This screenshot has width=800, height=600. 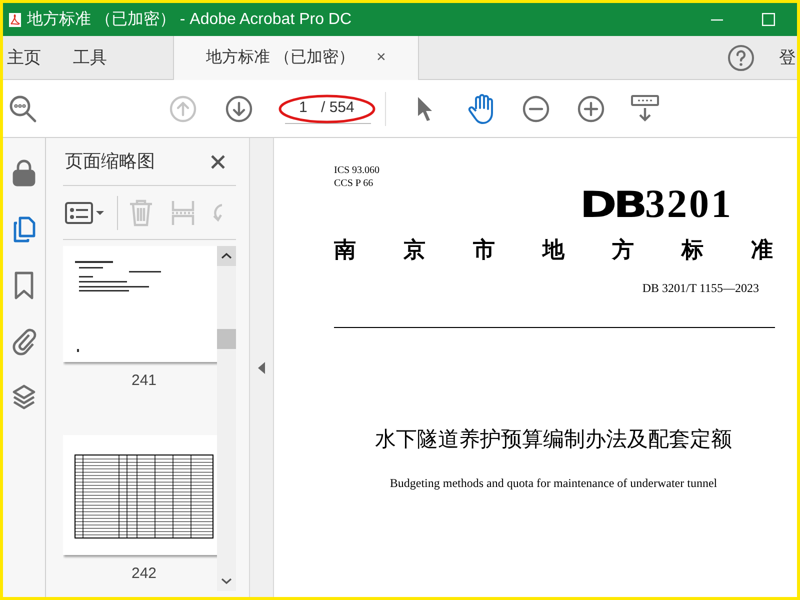 I want to click on tab: 地方标准 （已加密） ×, so click(x=296, y=58).